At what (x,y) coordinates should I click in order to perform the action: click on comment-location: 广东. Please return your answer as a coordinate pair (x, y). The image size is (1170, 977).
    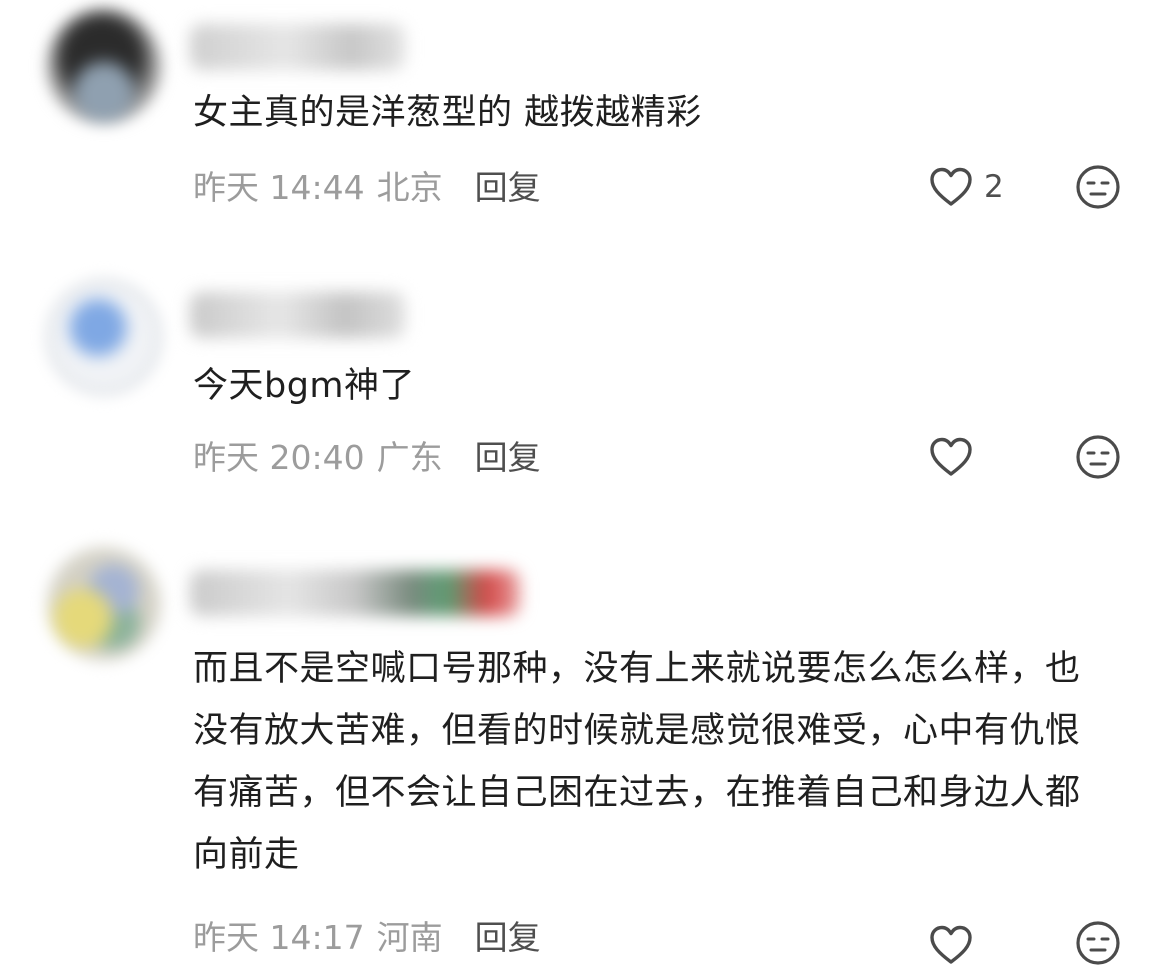
    Looking at the image, I should click on (409, 457).